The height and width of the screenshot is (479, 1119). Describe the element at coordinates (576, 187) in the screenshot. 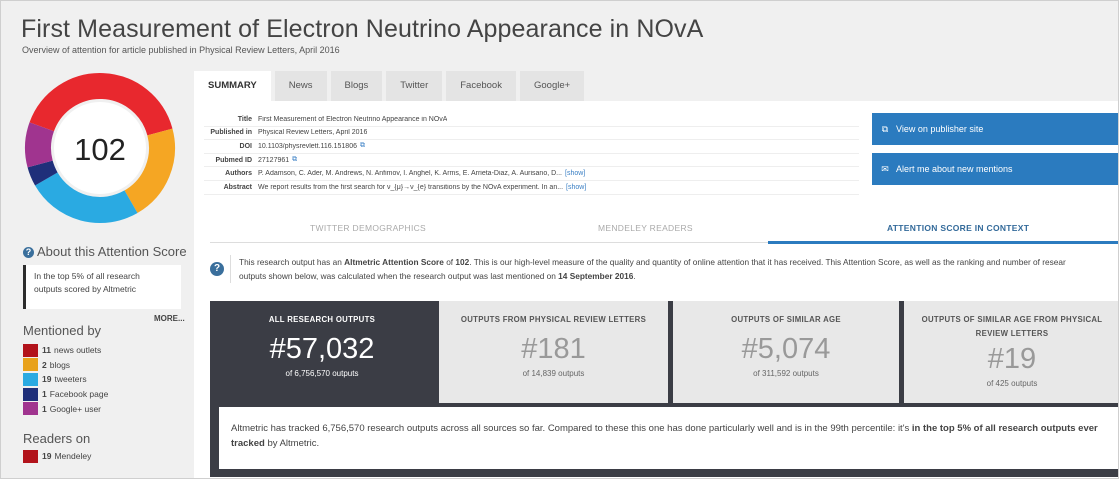

I see `show-abstract-link: [show]` at that location.